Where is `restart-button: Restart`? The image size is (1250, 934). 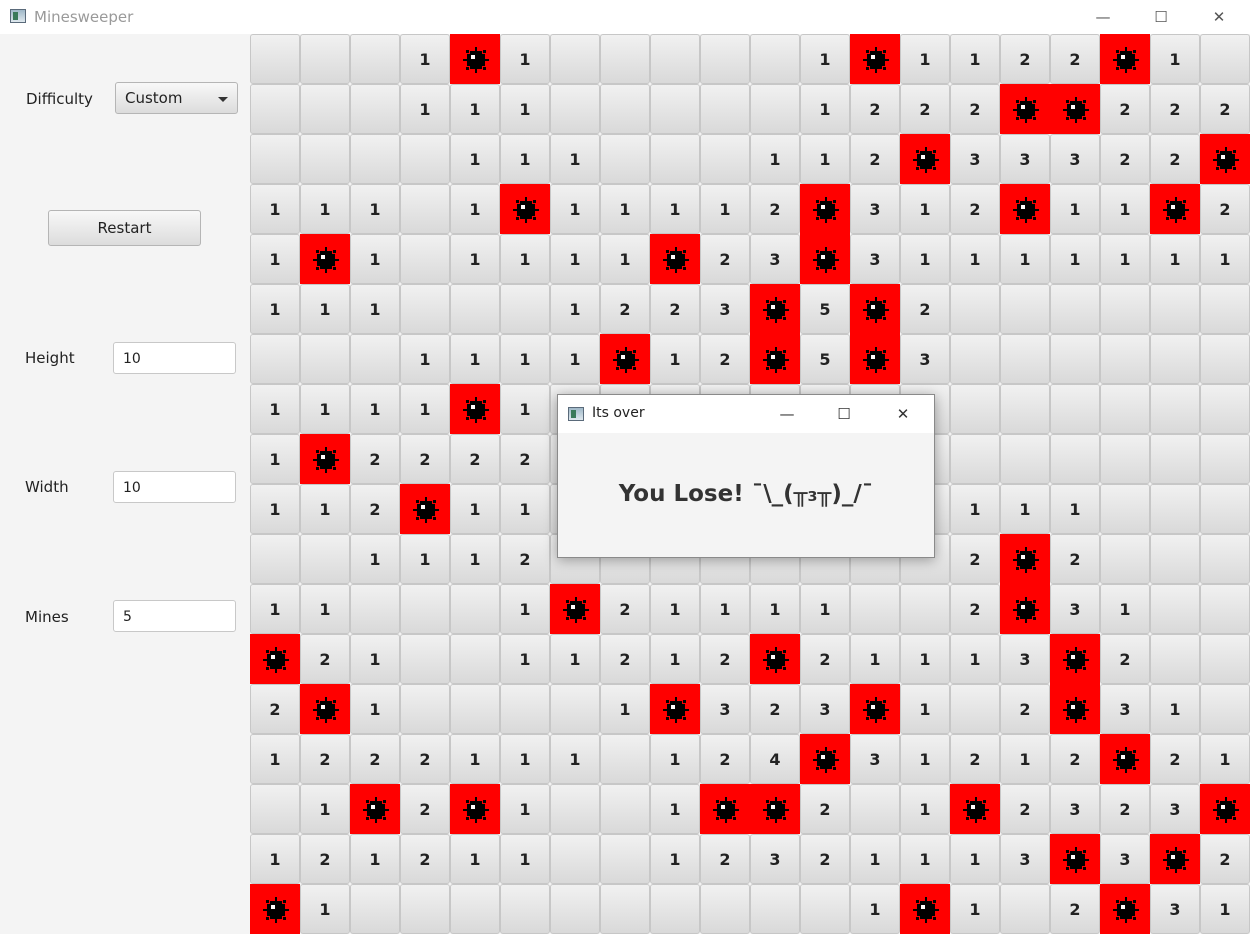 restart-button: Restart is located at coordinates (124, 228).